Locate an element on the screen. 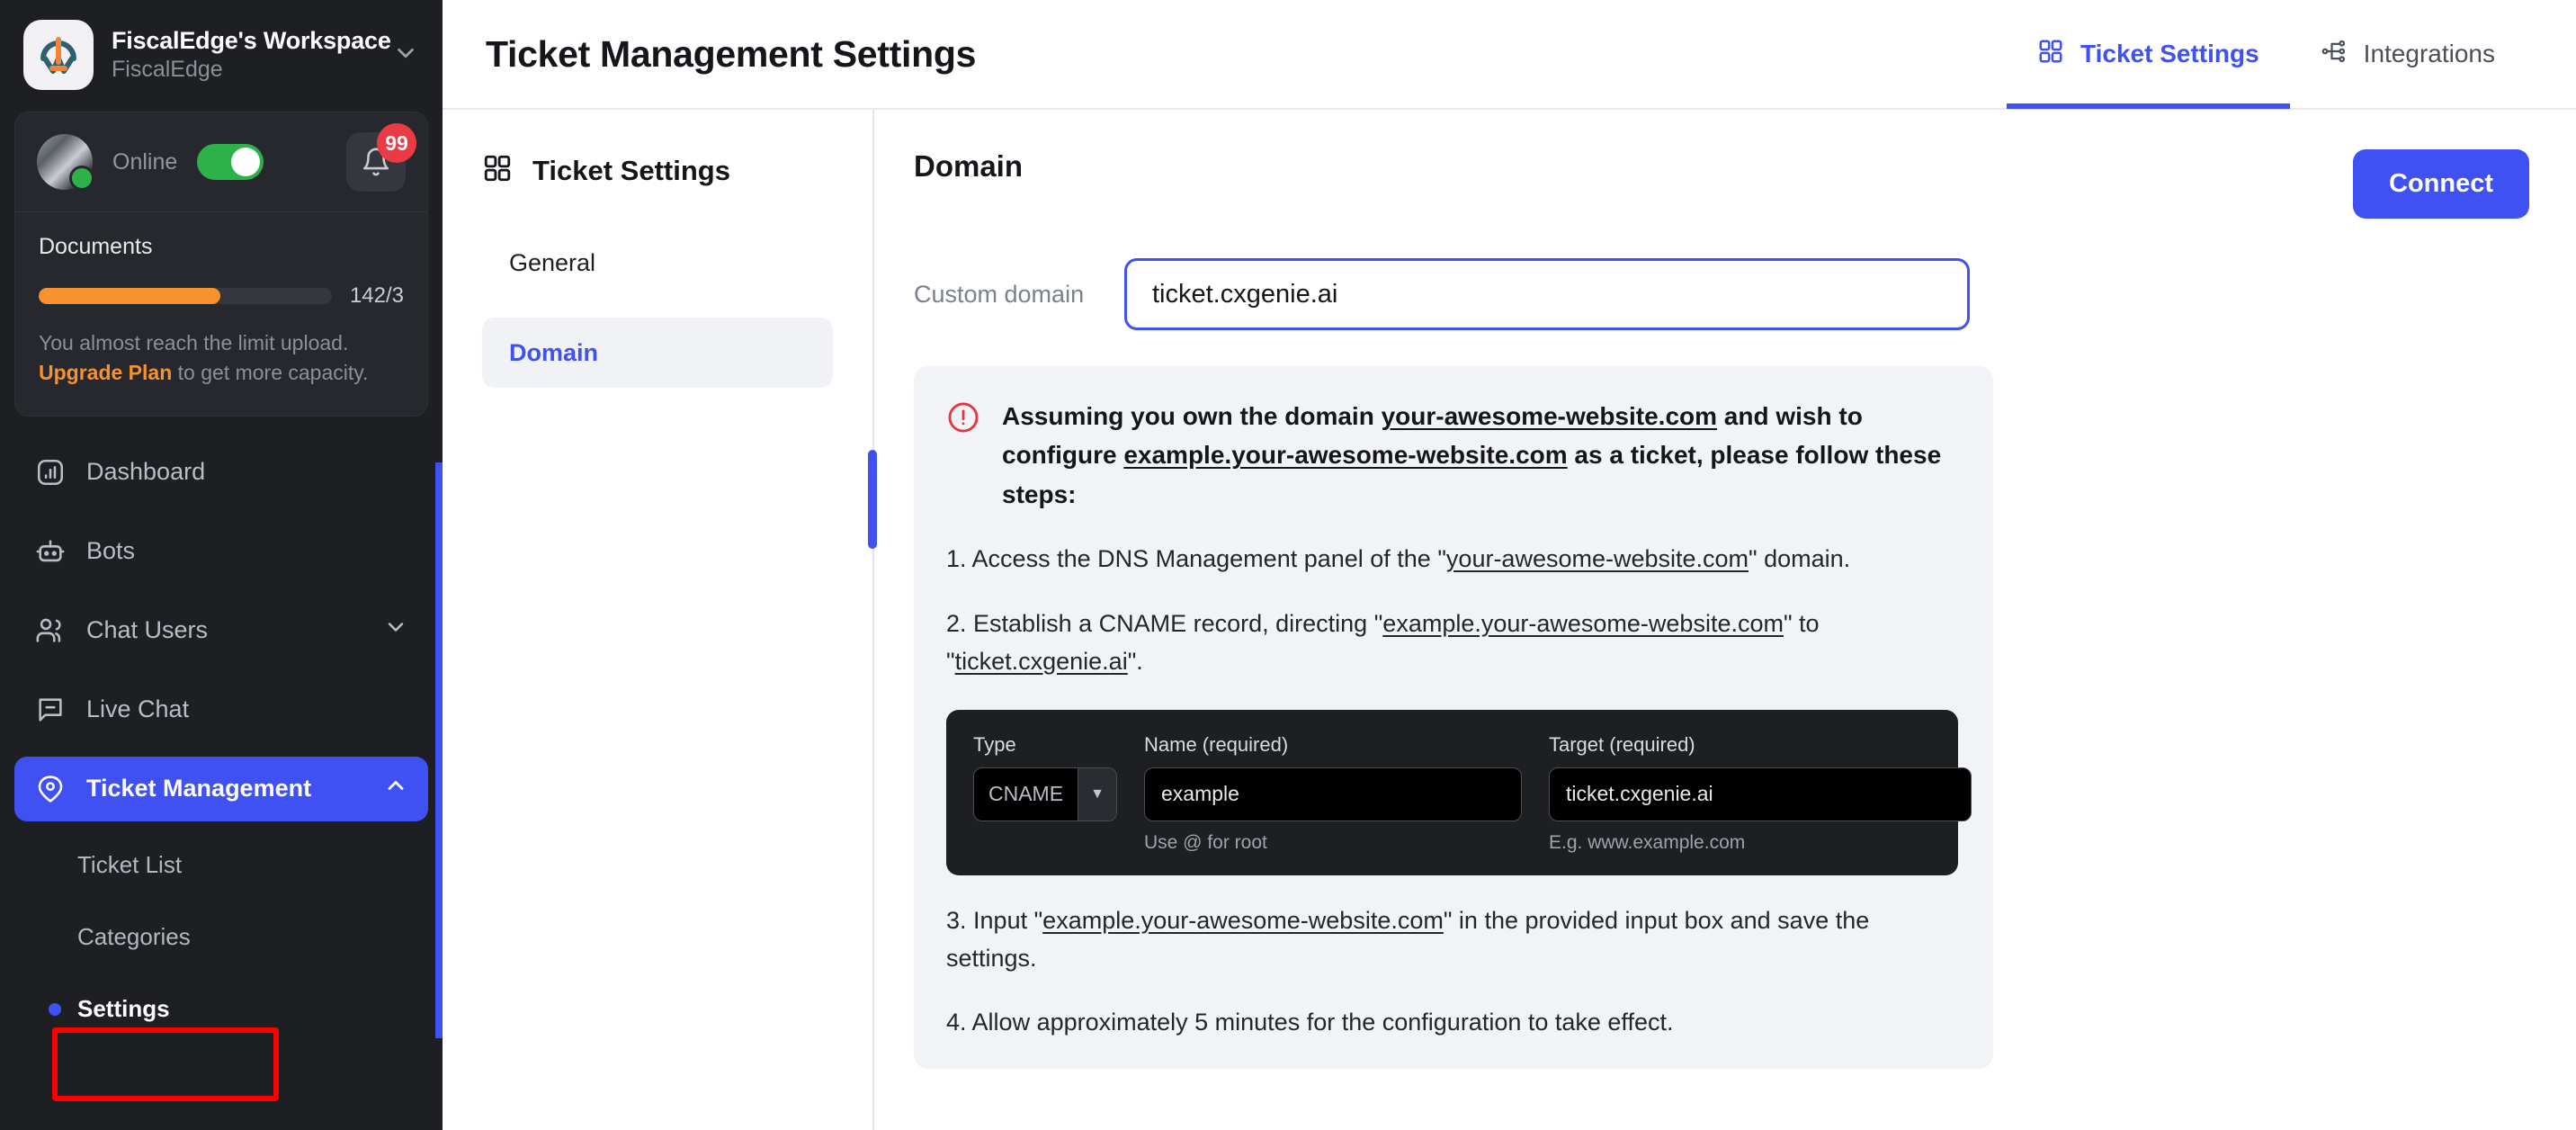 This screenshot has height=1130, width=2576. sidebar-item-label: Live Chat is located at coordinates (138, 709).